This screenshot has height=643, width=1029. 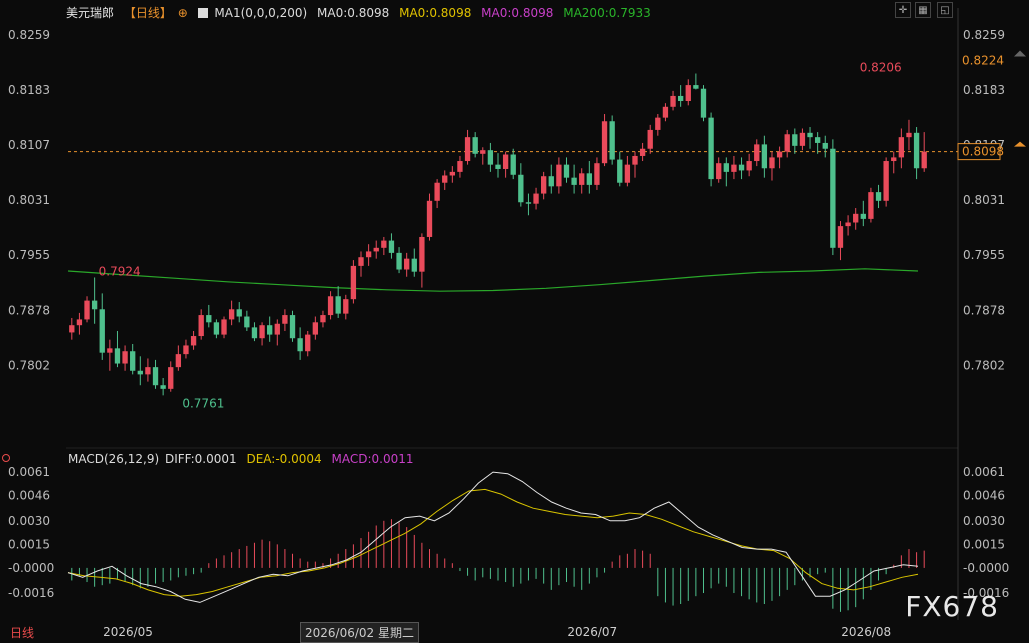 I want to click on date-tooltip: 2026/06/02 星期二, so click(x=359, y=632).